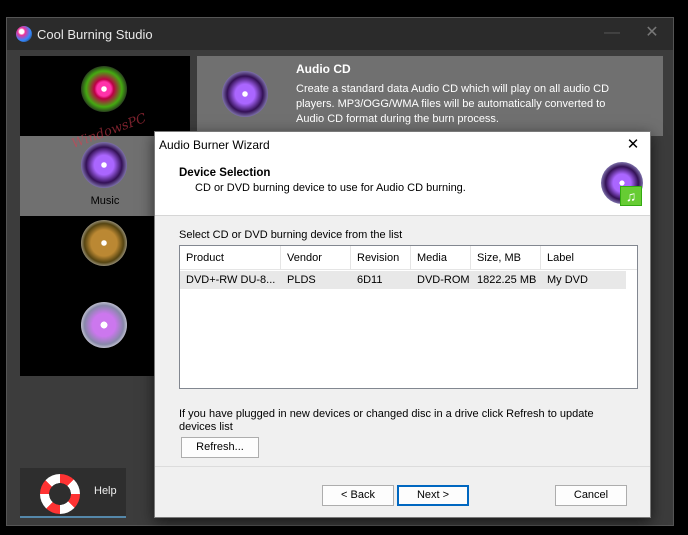 This screenshot has width=688, height=535. What do you see at coordinates (443, 280) in the screenshot?
I see `cell-media: DVD-ROM` at bounding box center [443, 280].